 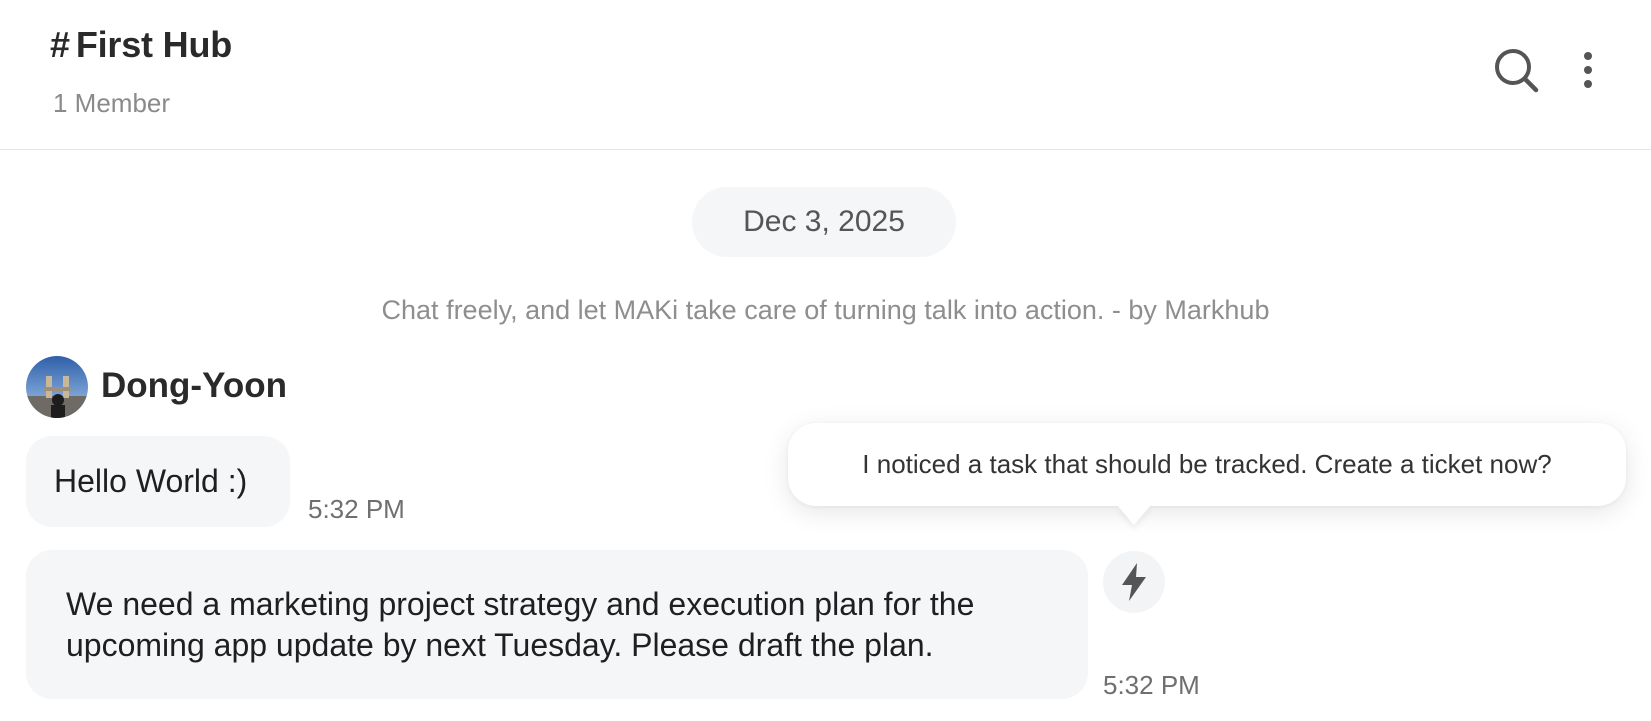 I want to click on more-options-button, so click(x=1588, y=70).